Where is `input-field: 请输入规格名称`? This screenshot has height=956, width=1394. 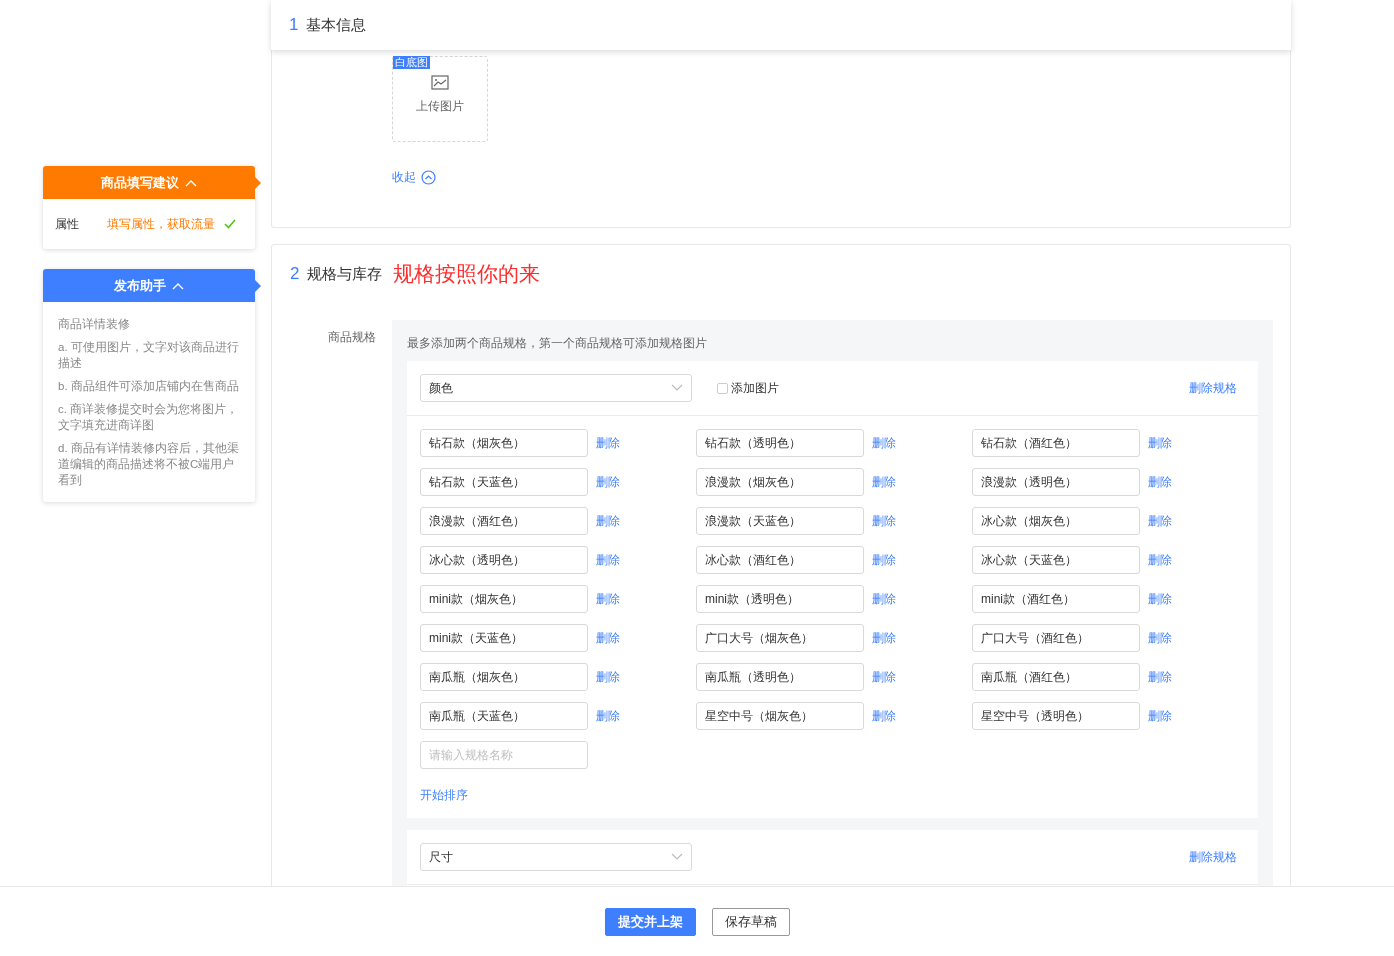 input-field: 请输入规格名称 is located at coordinates (504, 755).